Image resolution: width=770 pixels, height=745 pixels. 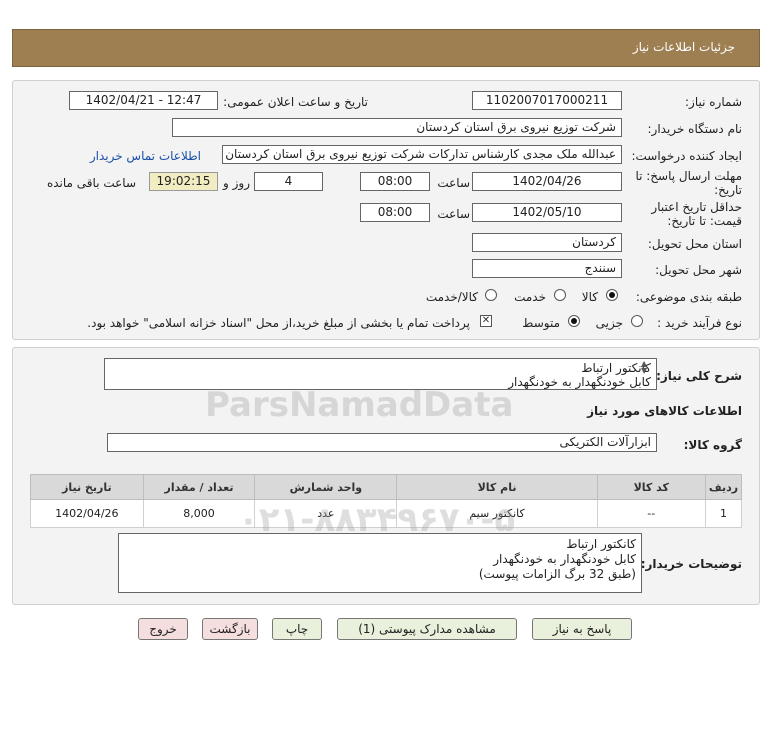 What do you see at coordinates (723, 513) in the screenshot?
I see `row-number: 1` at bounding box center [723, 513].